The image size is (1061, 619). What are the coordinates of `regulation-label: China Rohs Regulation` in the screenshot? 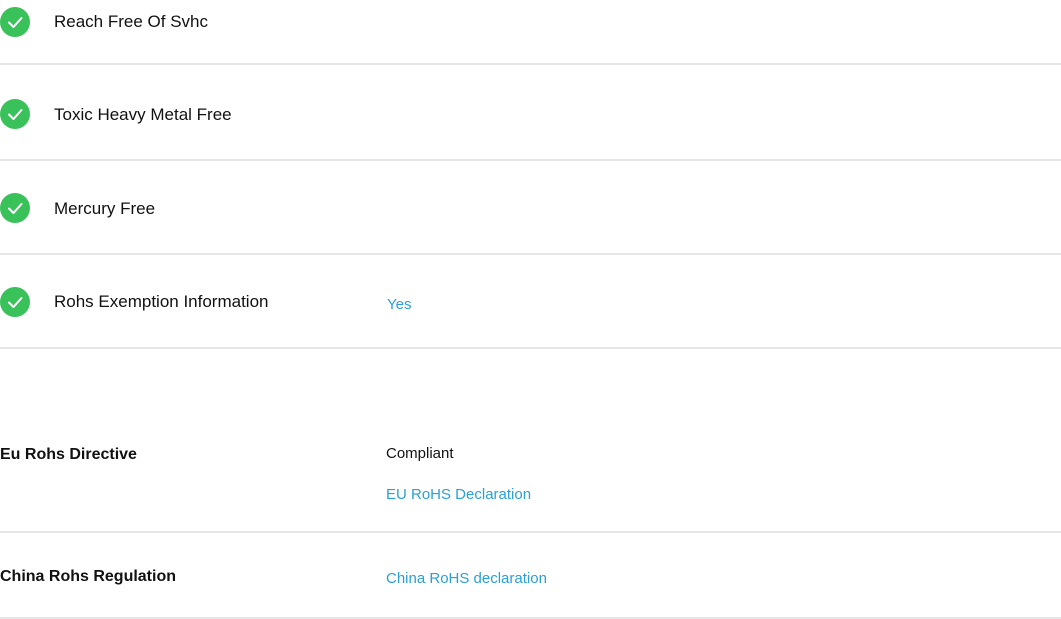 It's located at (88, 576).